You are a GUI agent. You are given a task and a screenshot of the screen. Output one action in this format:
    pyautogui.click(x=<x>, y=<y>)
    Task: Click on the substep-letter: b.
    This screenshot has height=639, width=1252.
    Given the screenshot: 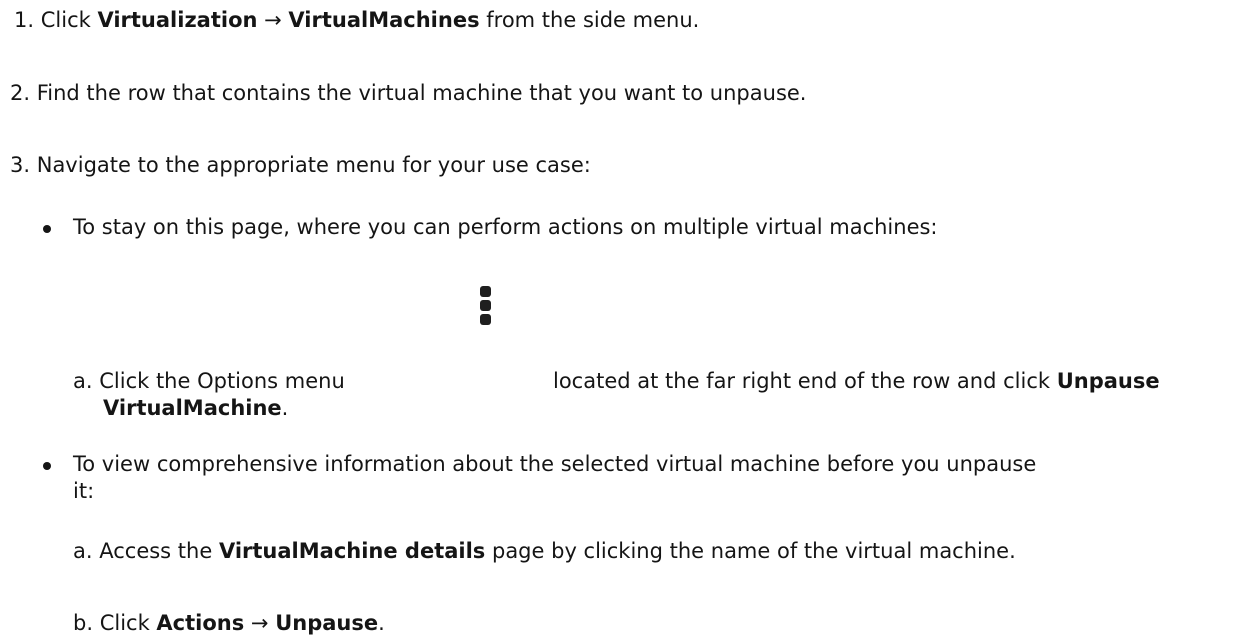 What is the action you would take?
    pyautogui.click(x=83, y=623)
    